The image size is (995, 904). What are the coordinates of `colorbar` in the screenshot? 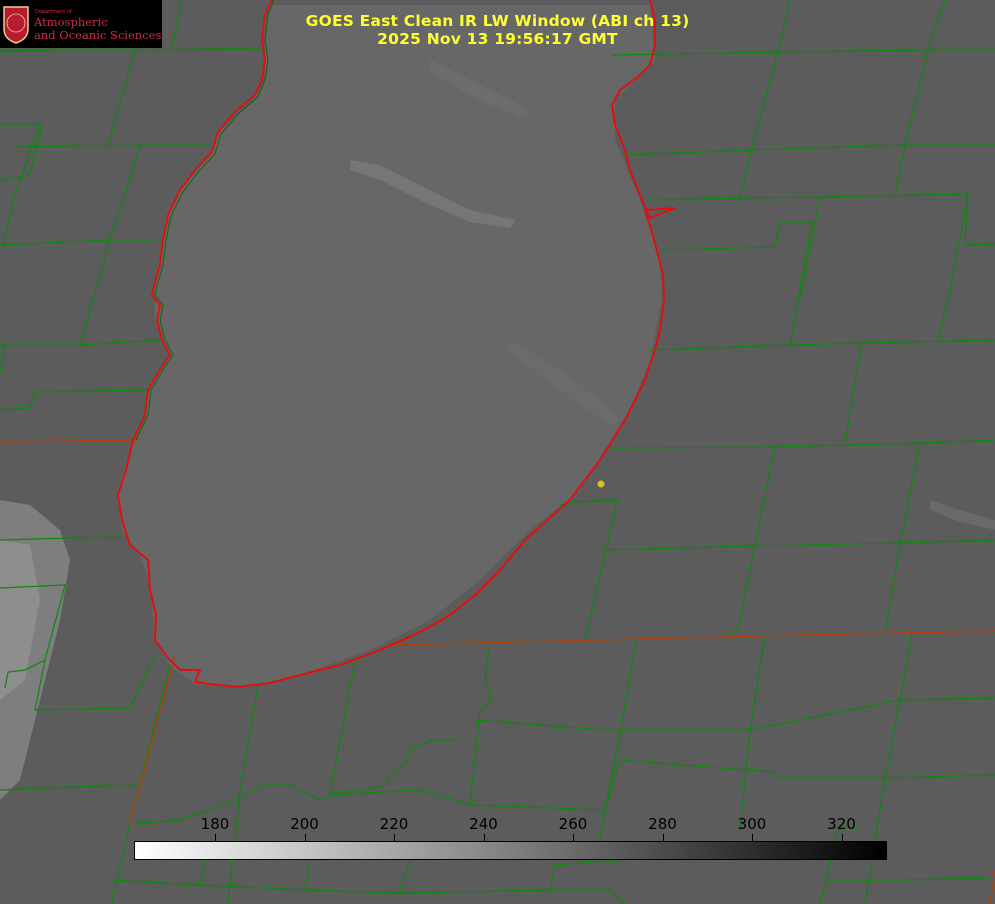 It's located at (510, 850).